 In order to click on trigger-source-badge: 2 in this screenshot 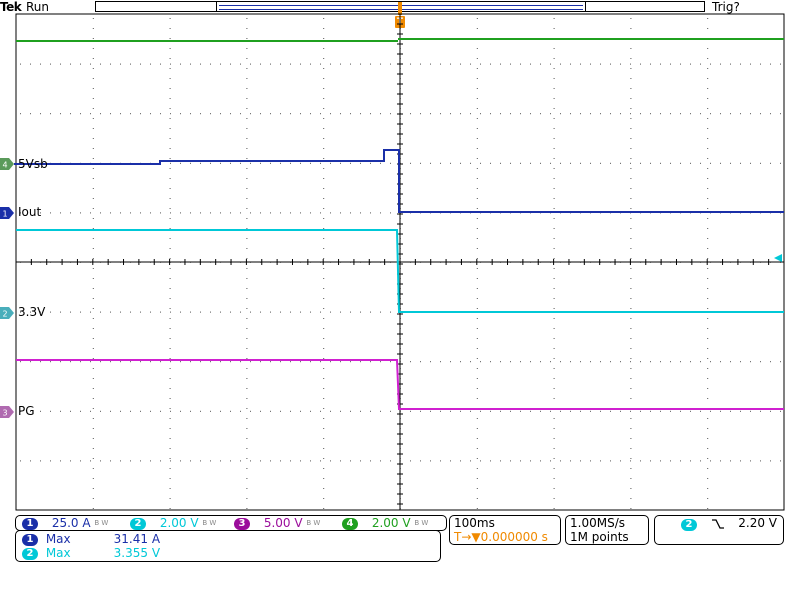, I will do `click(689, 524)`.